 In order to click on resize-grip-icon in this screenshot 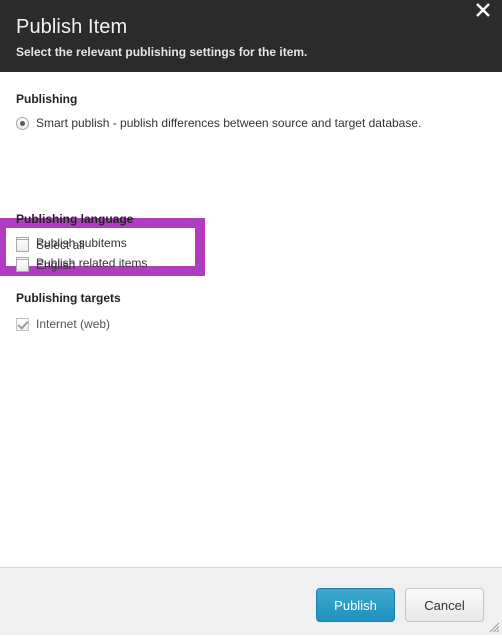, I will do `click(493, 626)`.